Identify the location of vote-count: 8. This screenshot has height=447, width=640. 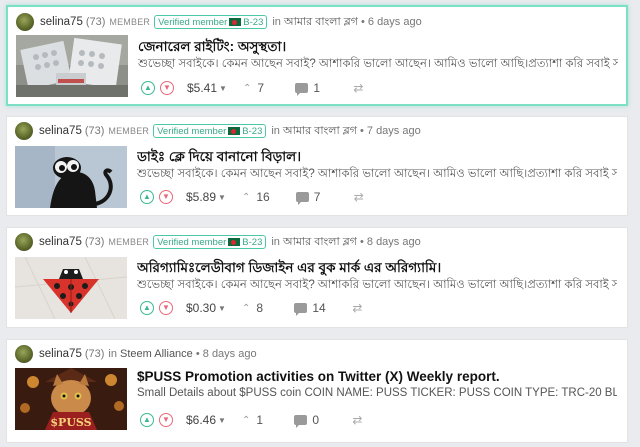
(262, 308).